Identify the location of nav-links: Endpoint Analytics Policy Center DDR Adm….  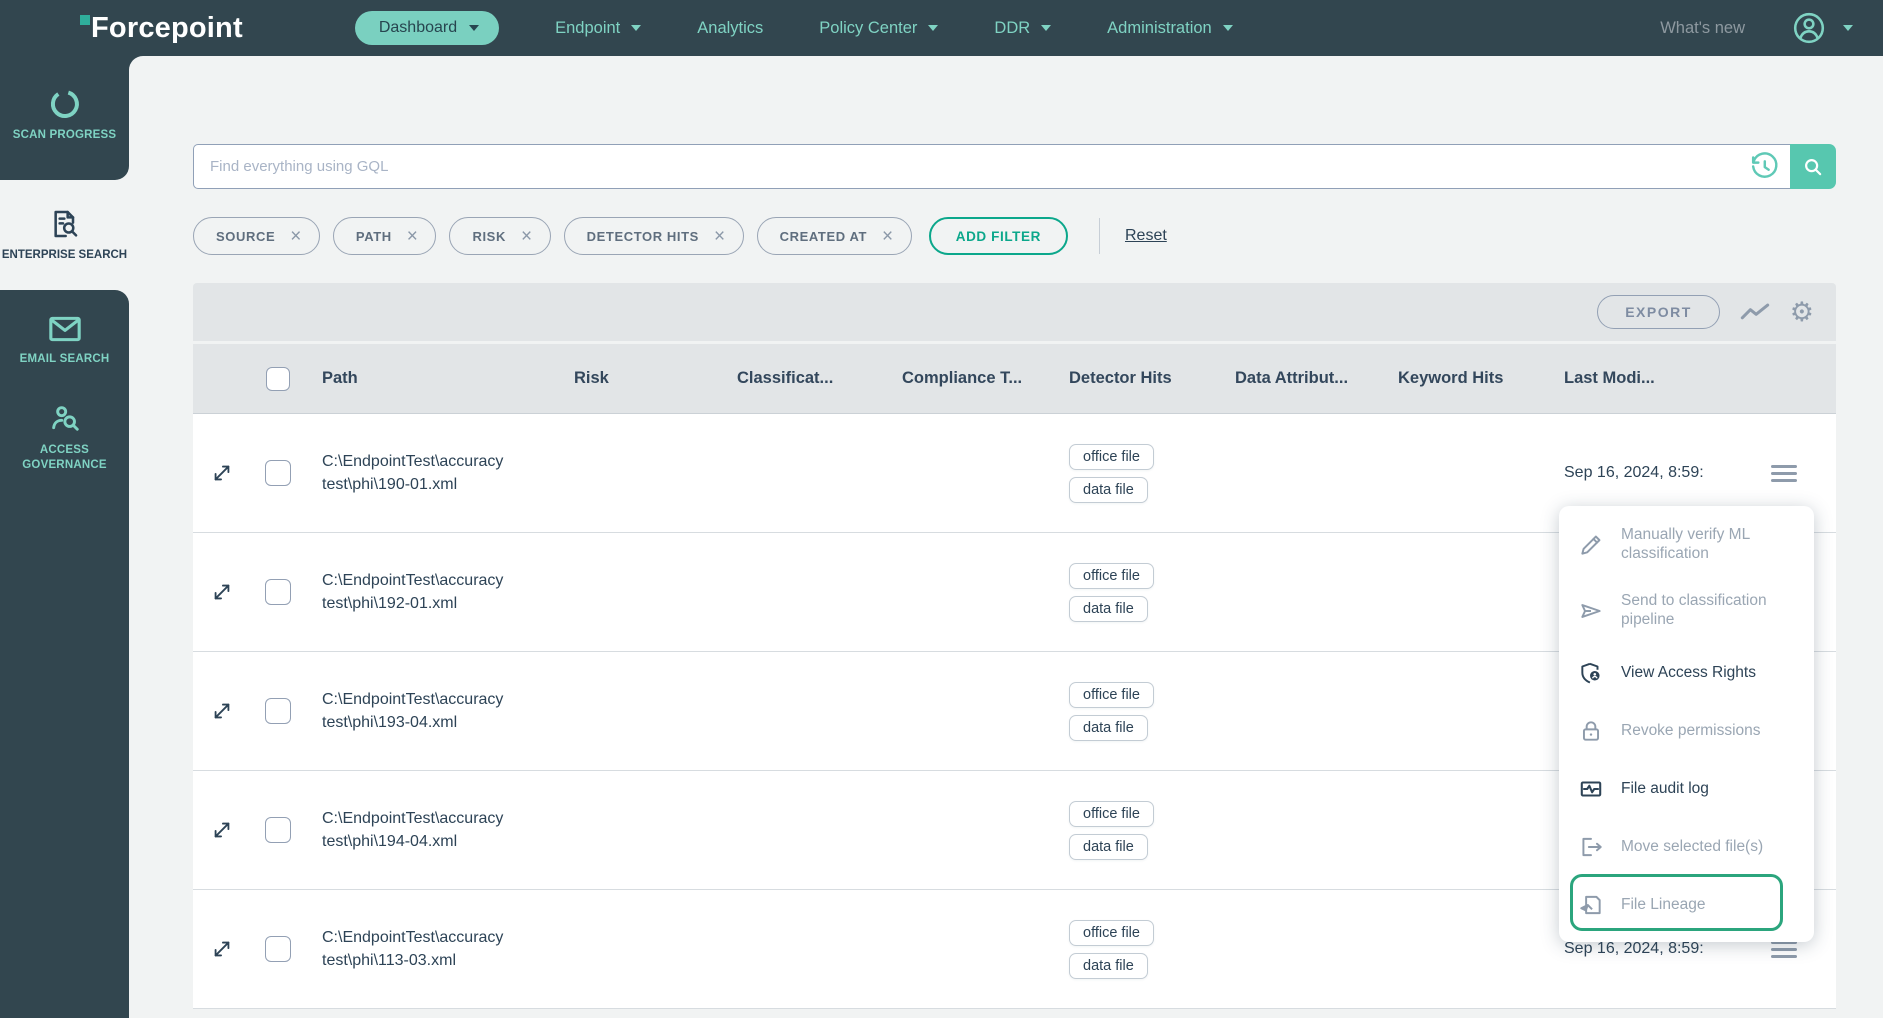
(894, 28).